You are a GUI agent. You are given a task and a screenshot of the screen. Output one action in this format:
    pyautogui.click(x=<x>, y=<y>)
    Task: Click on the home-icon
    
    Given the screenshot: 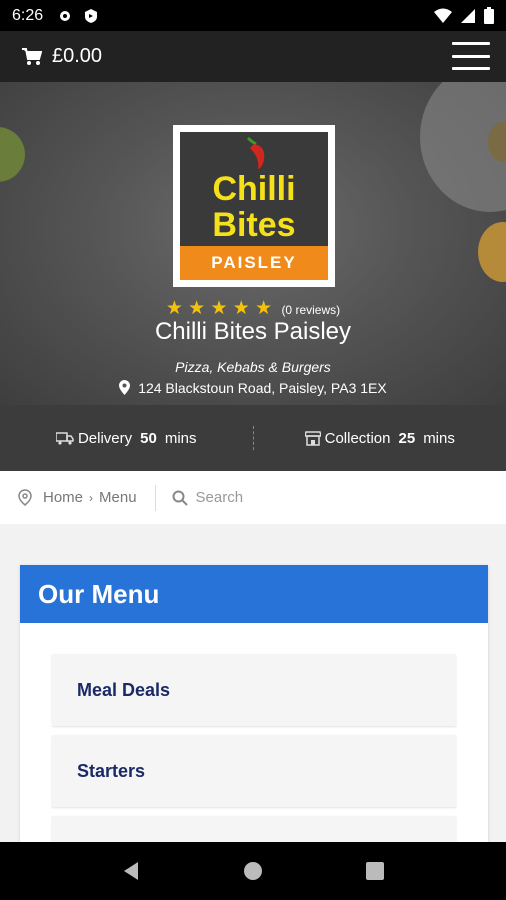 What is the action you would take?
    pyautogui.click(x=253, y=871)
    